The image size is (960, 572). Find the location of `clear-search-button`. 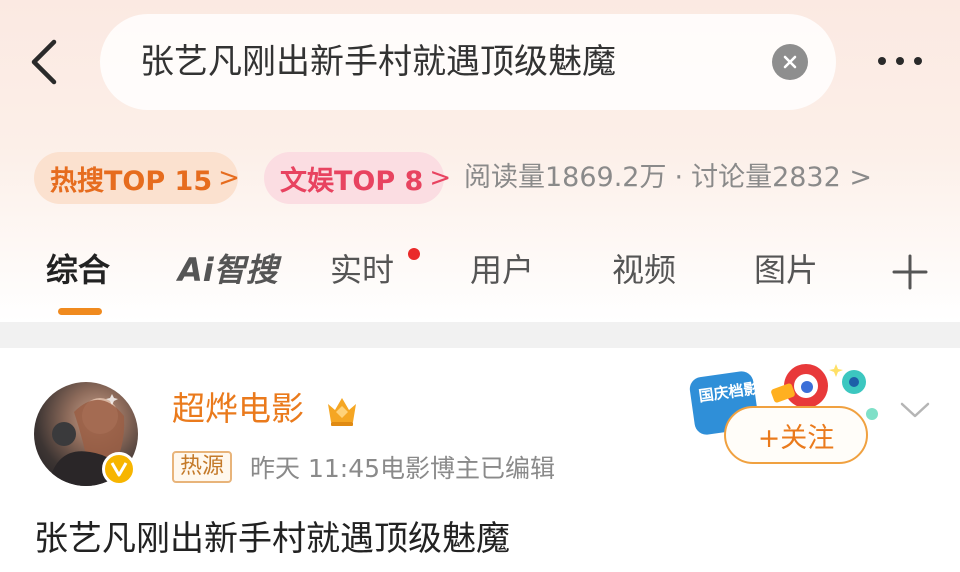

clear-search-button is located at coordinates (790, 62).